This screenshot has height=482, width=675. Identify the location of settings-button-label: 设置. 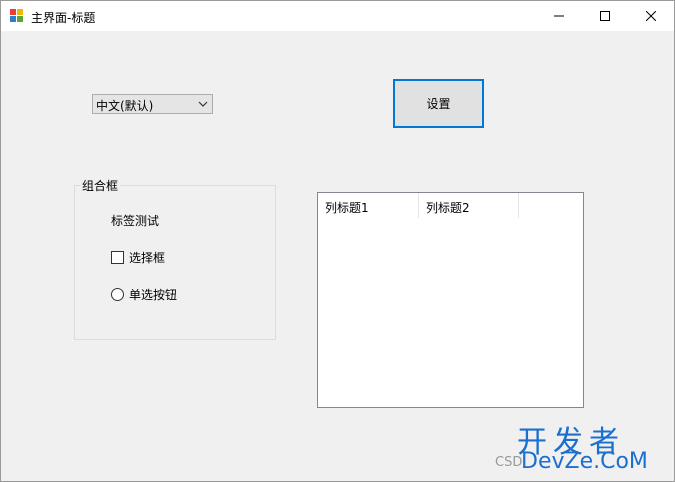
(438, 104).